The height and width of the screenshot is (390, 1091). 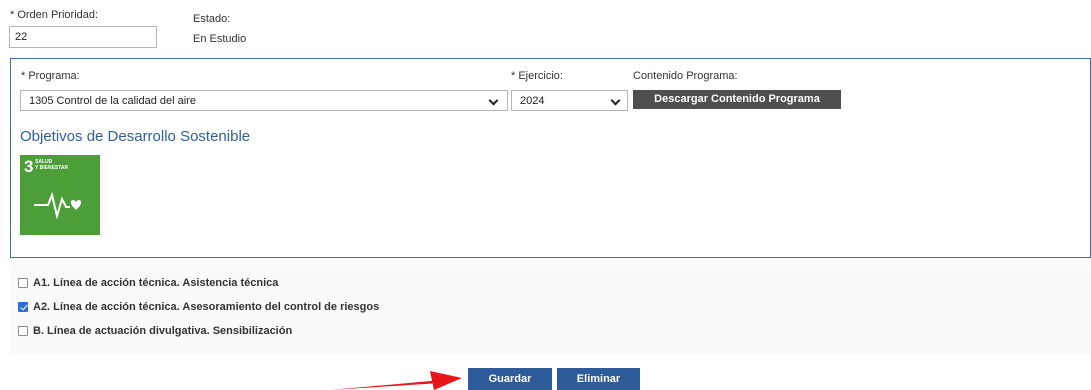 I want to click on guardar-button: Guardar, so click(x=510, y=379).